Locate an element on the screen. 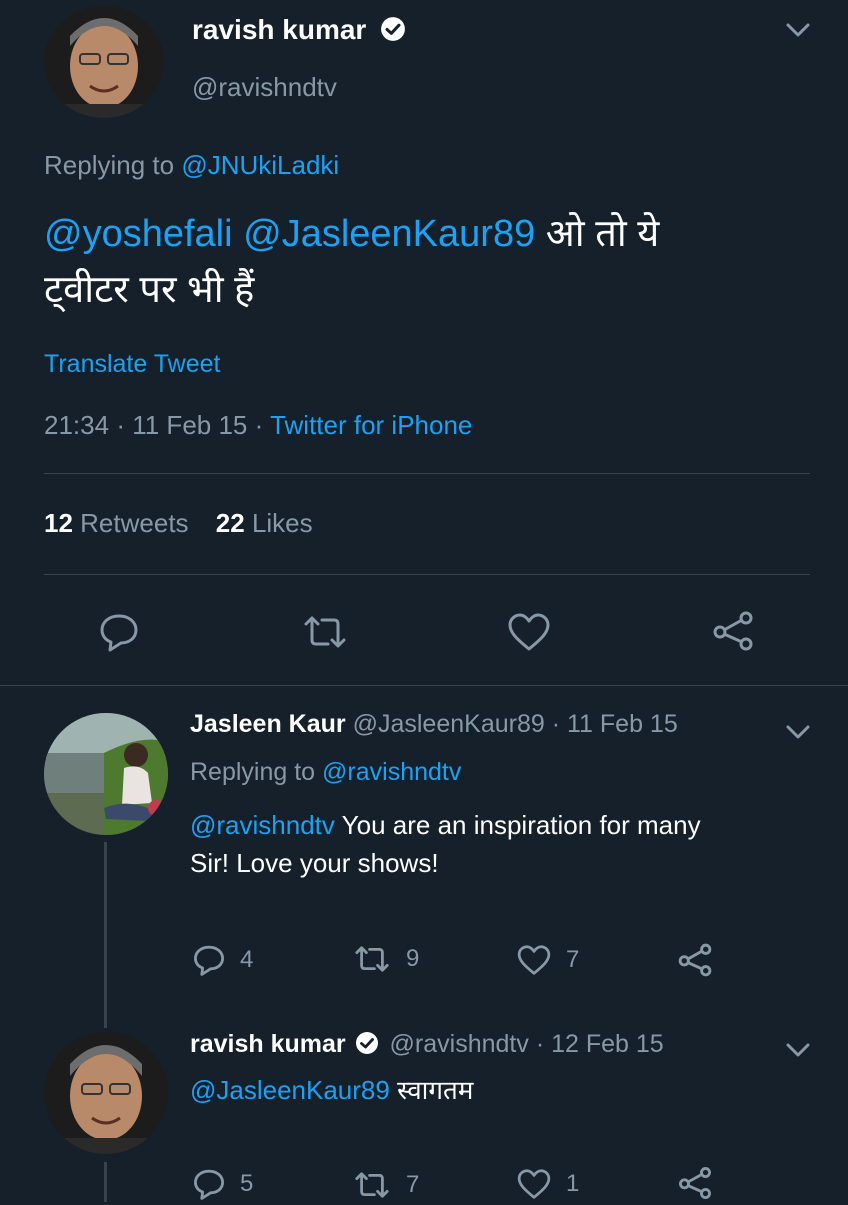  reply1-header: Jasleen Kaur @JasleenKaur89 · 11 Feb 15 is located at coordinates (434, 724).